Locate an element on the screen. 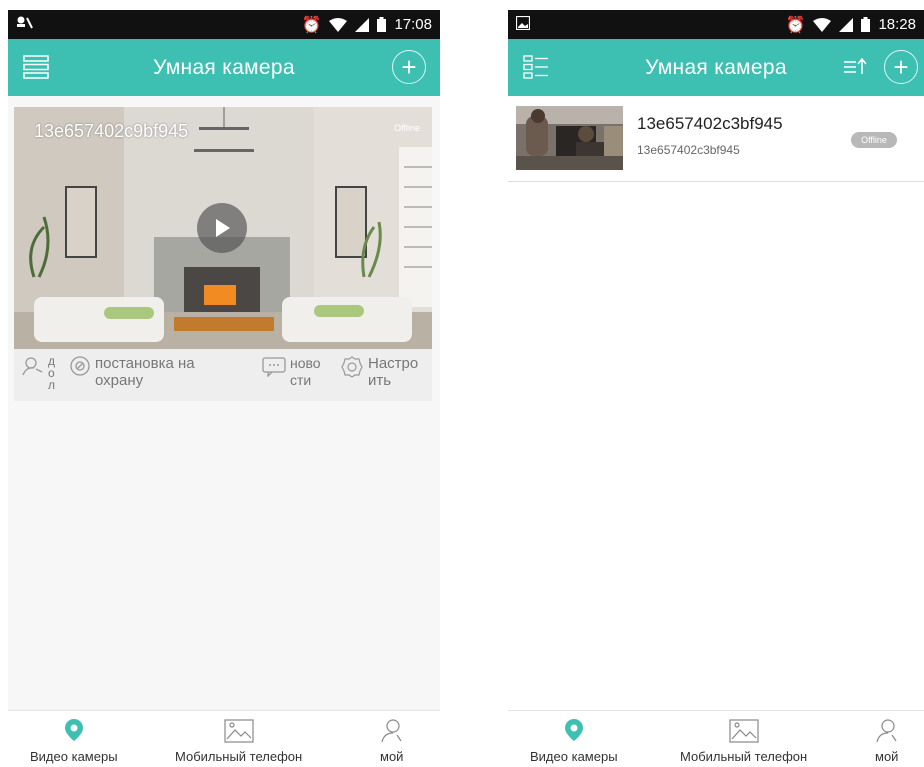  playback-label: д о л is located at coordinates (52, 373).